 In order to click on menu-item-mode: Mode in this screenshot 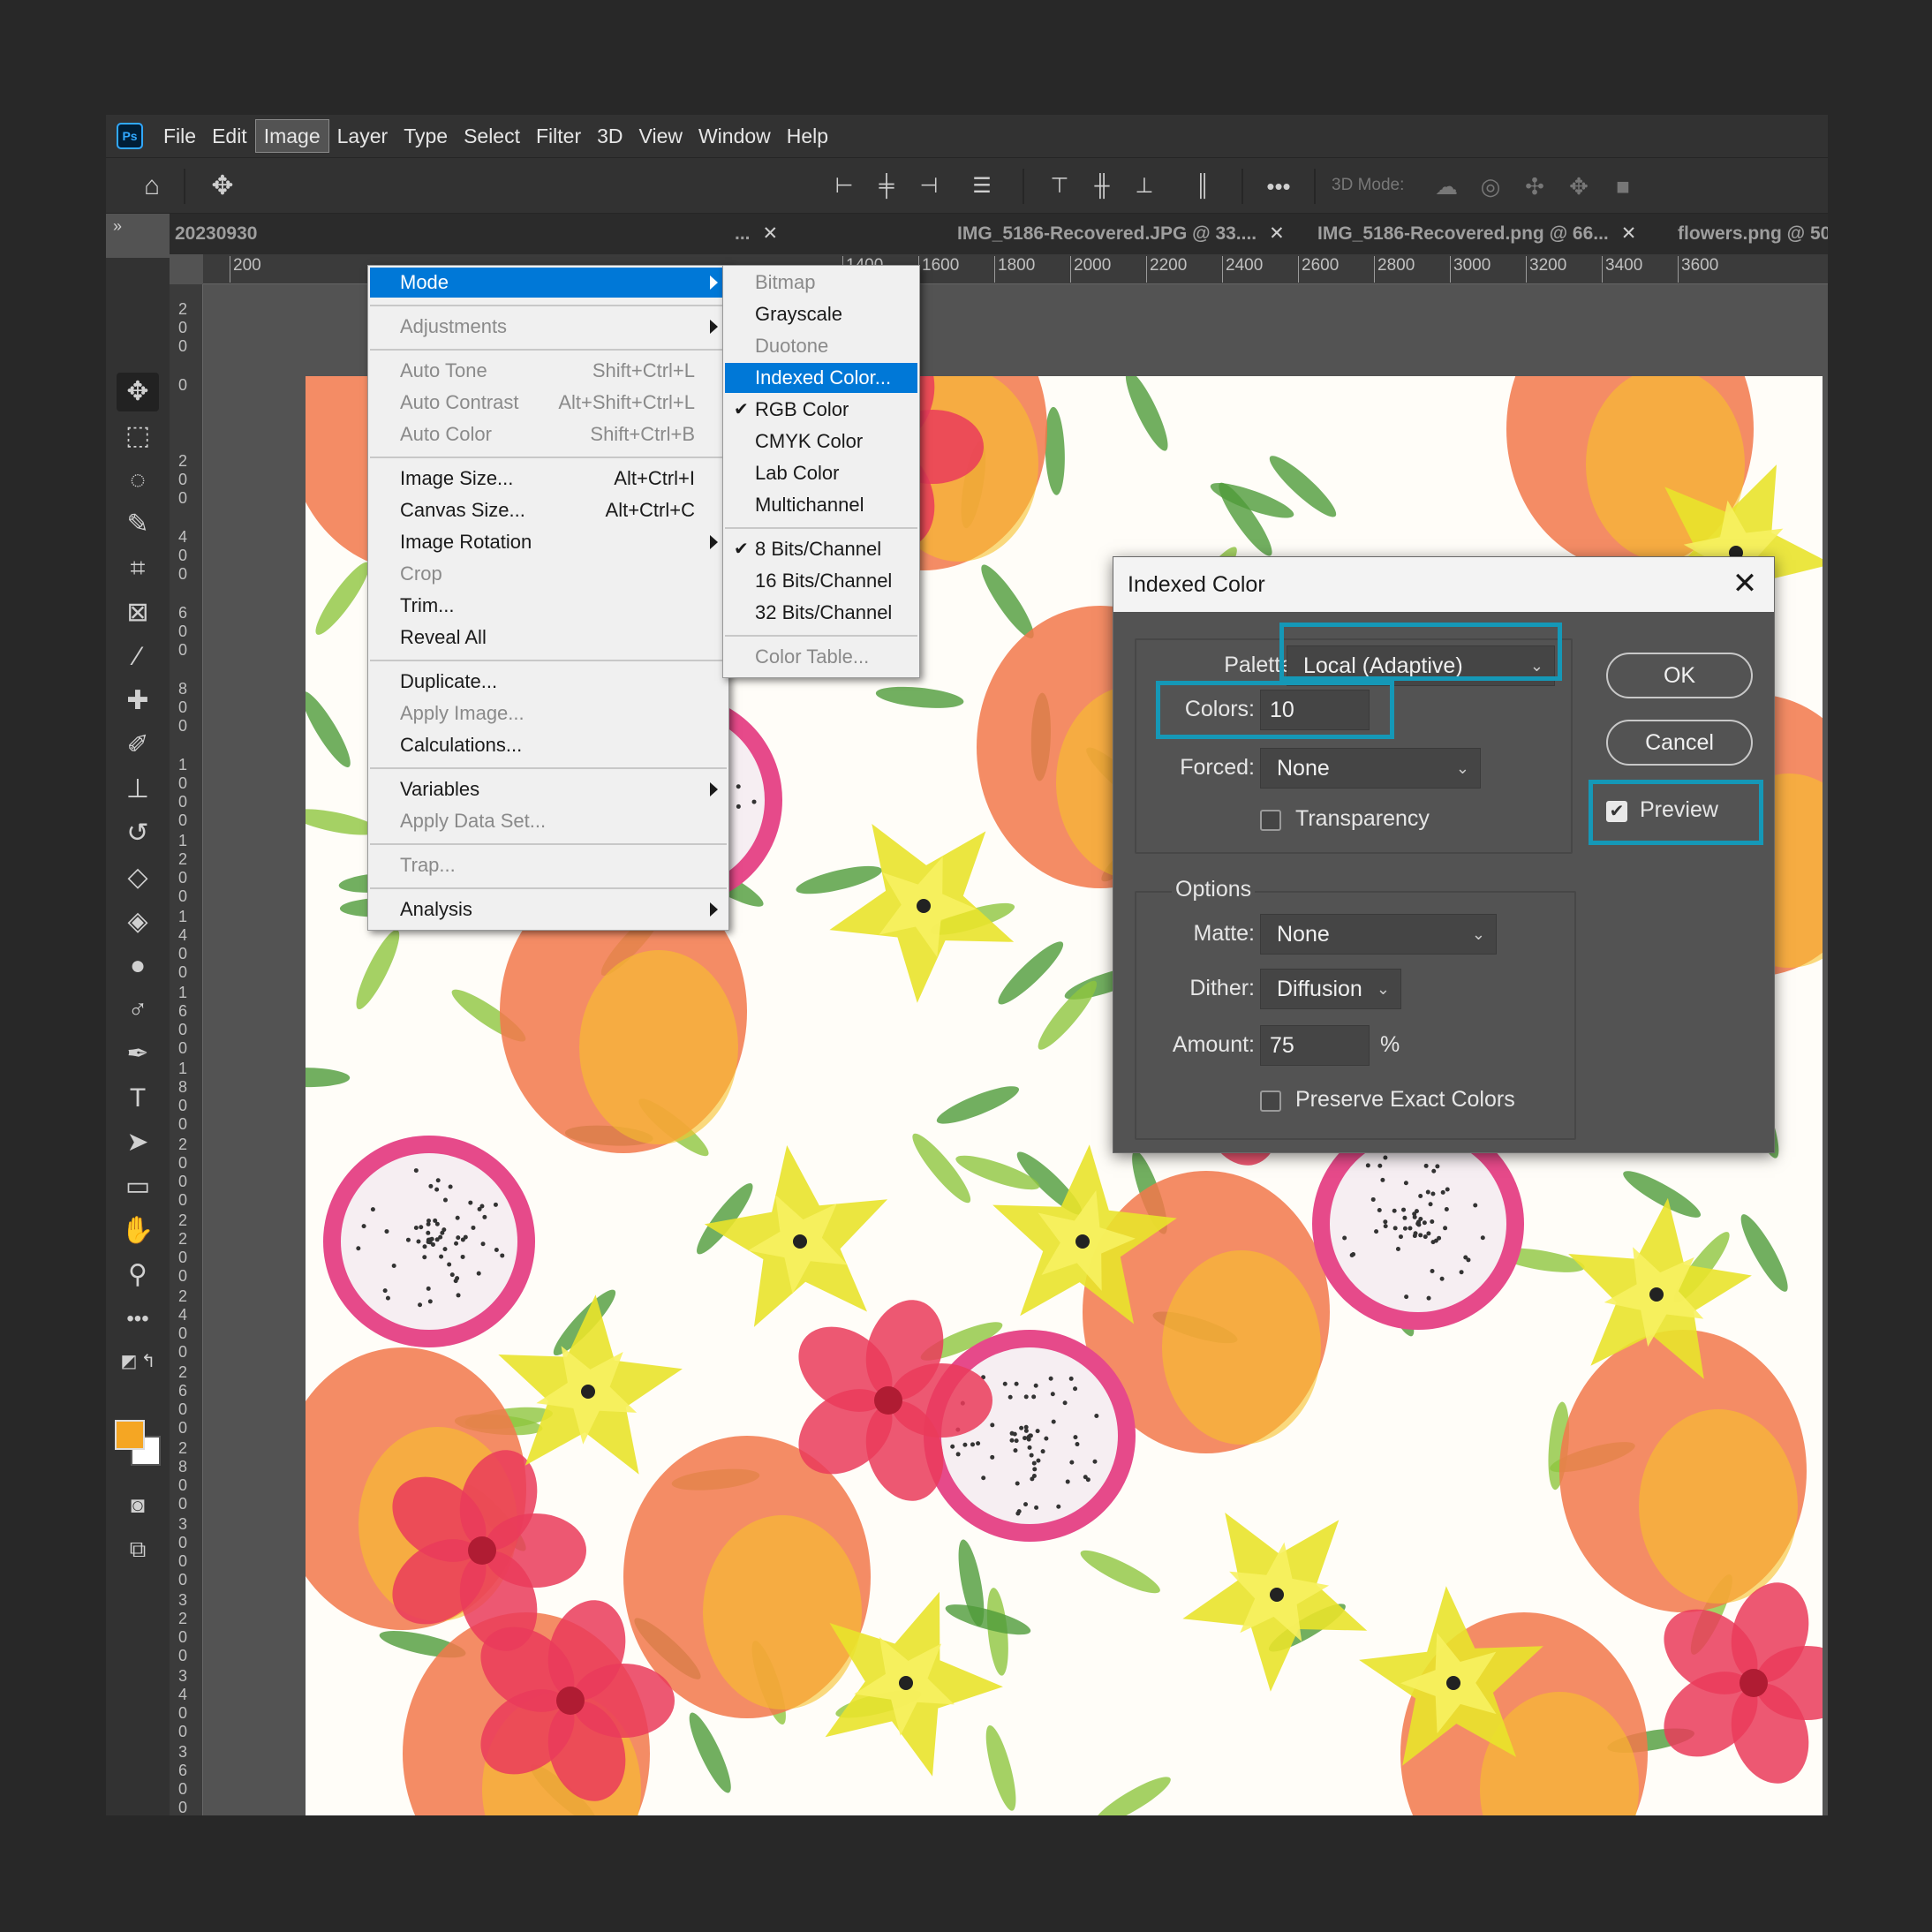, I will do `click(548, 283)`.